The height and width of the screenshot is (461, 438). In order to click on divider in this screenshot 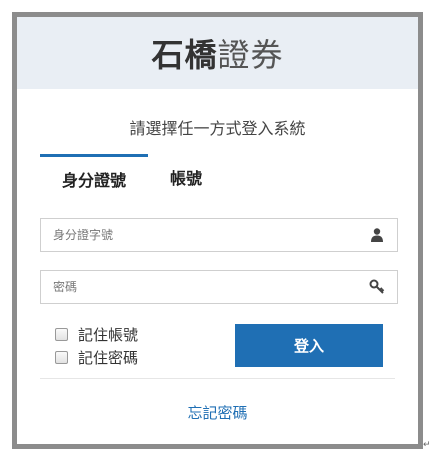, I will do `click(217, 378)`.